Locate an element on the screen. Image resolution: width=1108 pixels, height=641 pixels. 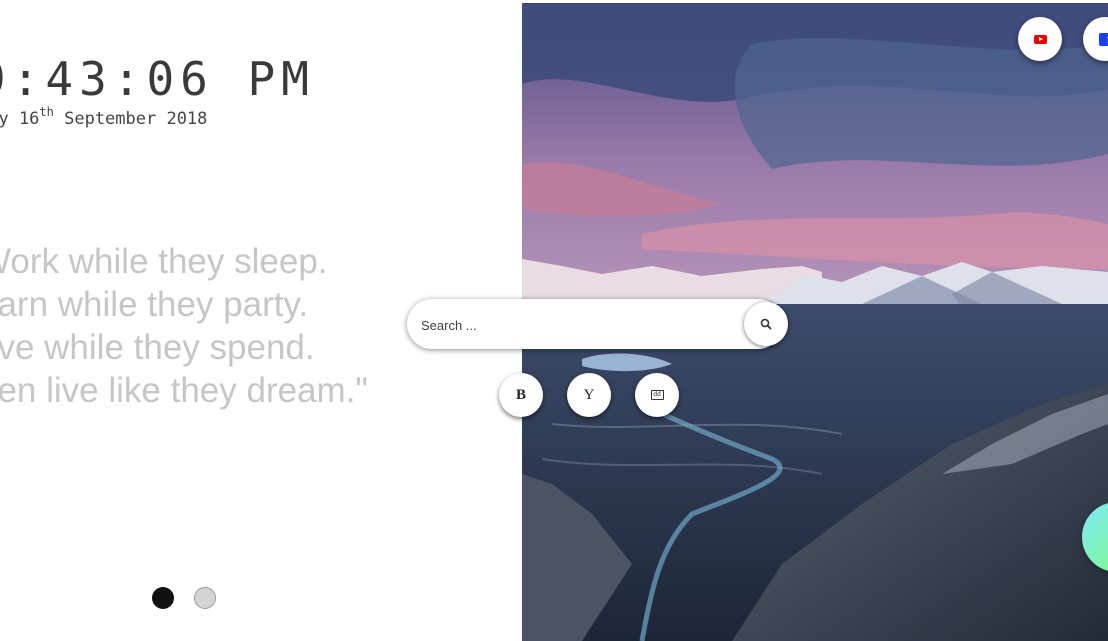
clock-date: day 16th September 2018 is located at coordinates (103, 119).